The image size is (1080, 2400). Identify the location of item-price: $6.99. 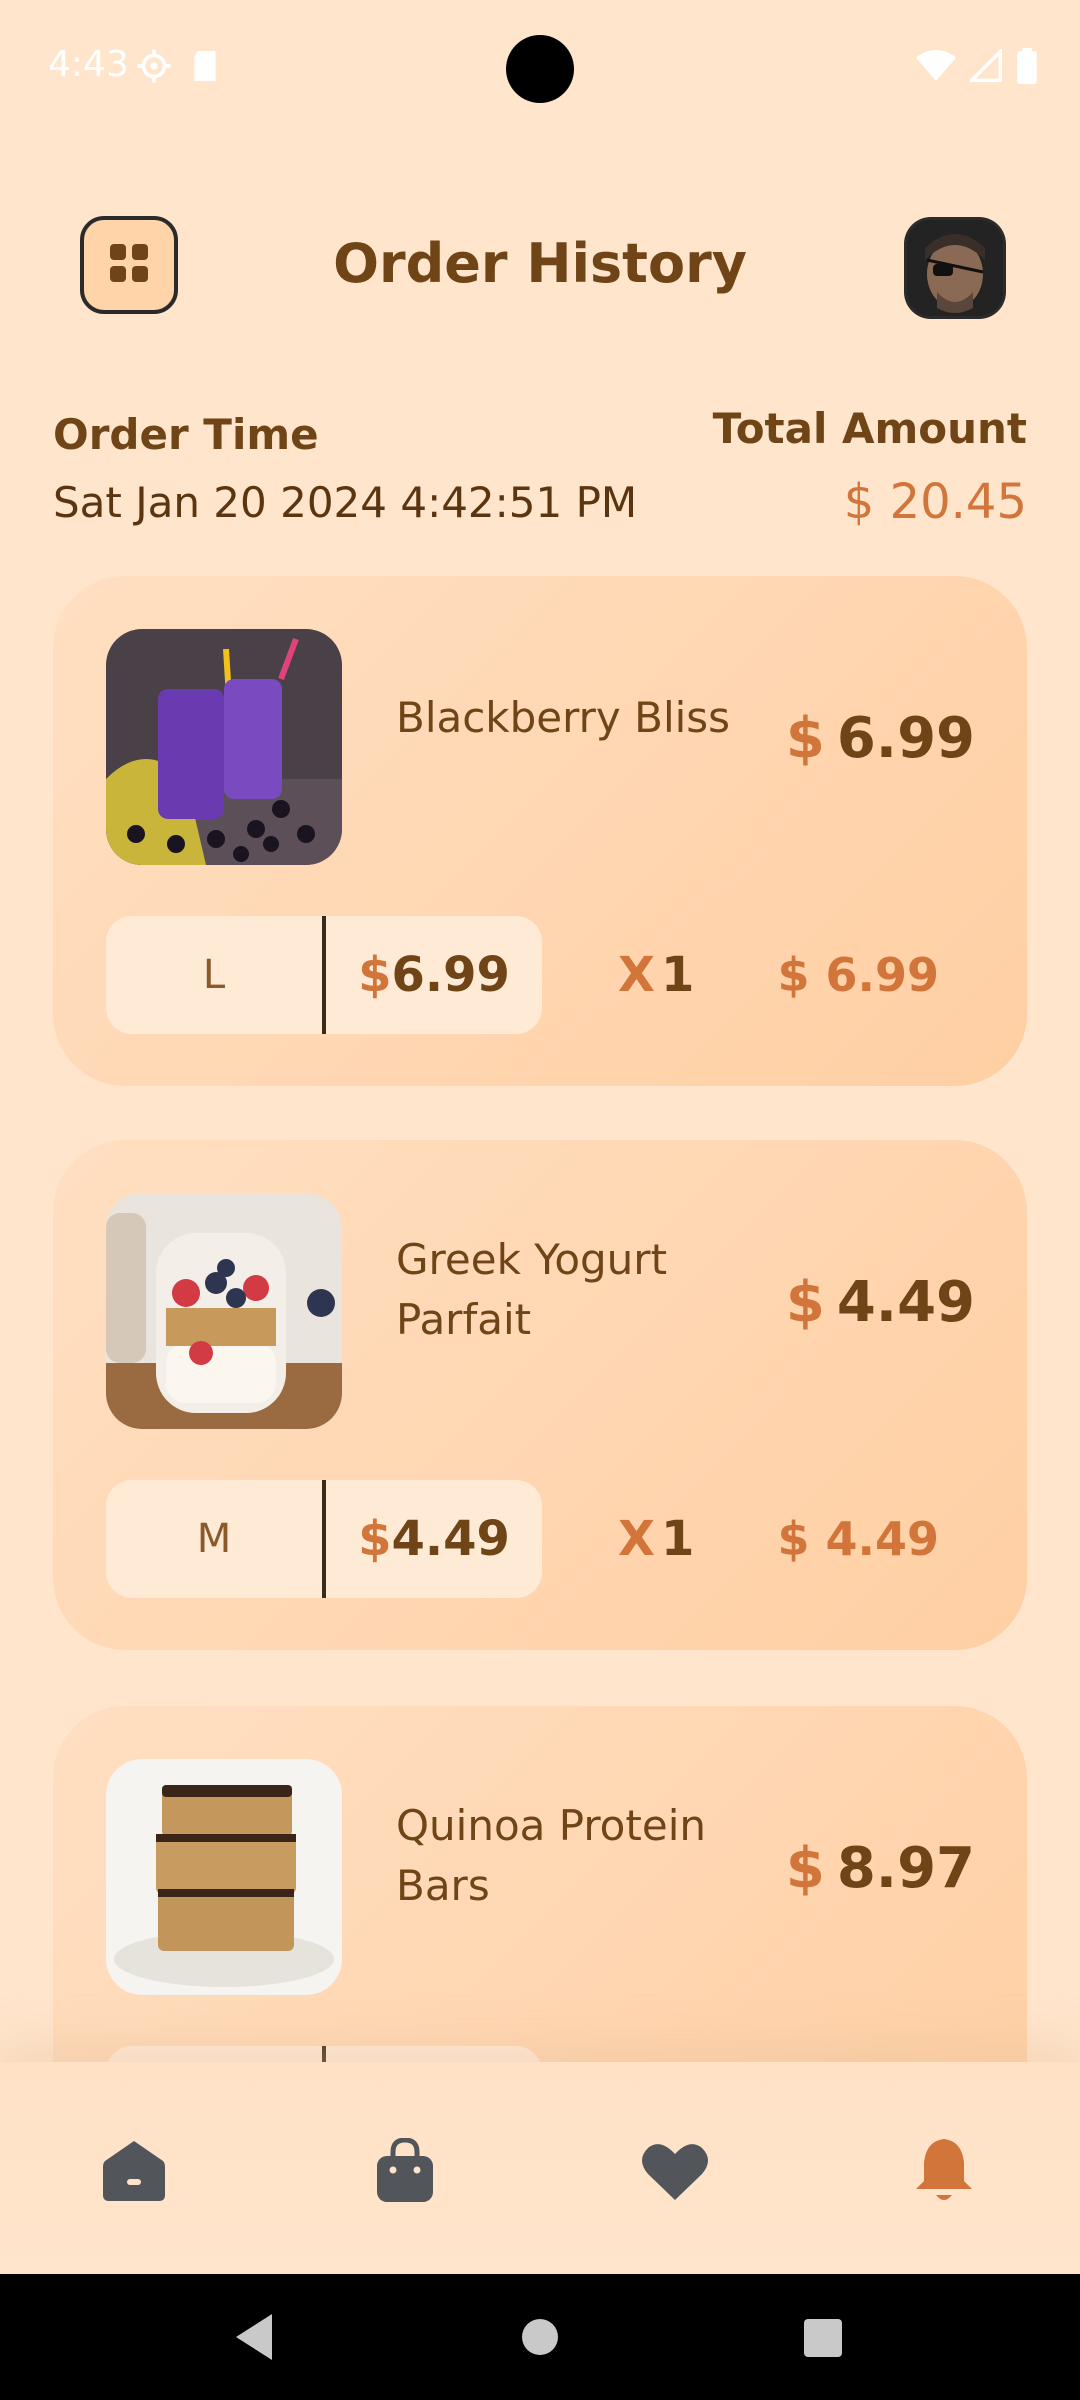
(880, 738).